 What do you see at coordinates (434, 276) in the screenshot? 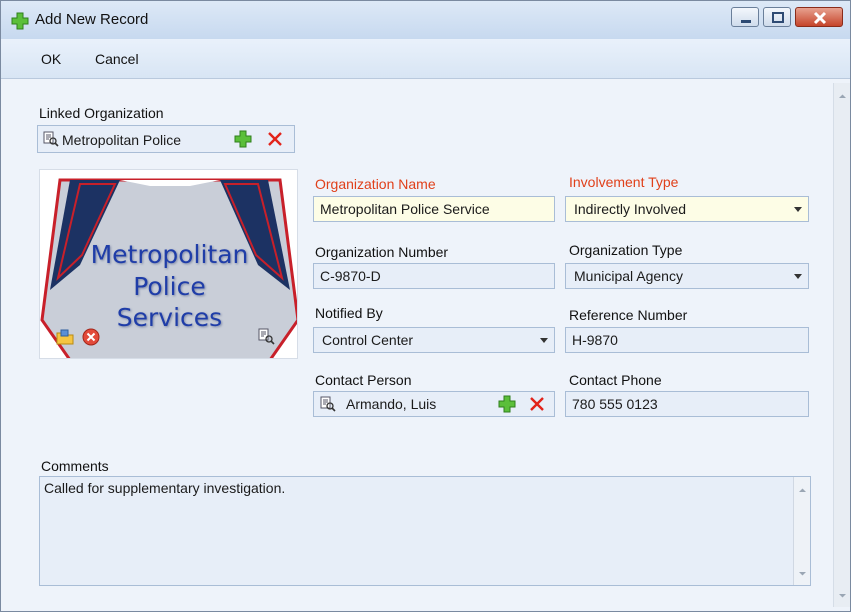
I see `organization-number-input: C-9870-D` at bounding box center [434, 276].